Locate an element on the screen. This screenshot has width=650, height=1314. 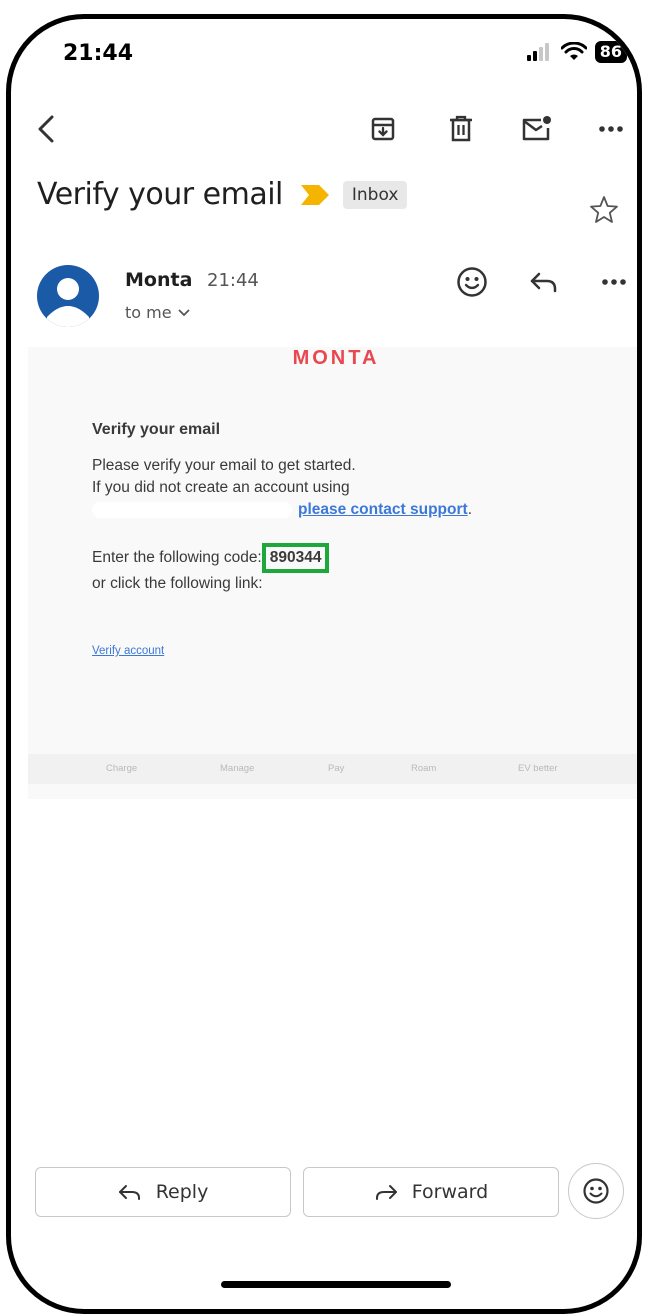
archive-button is located at coordinates (383, 129).